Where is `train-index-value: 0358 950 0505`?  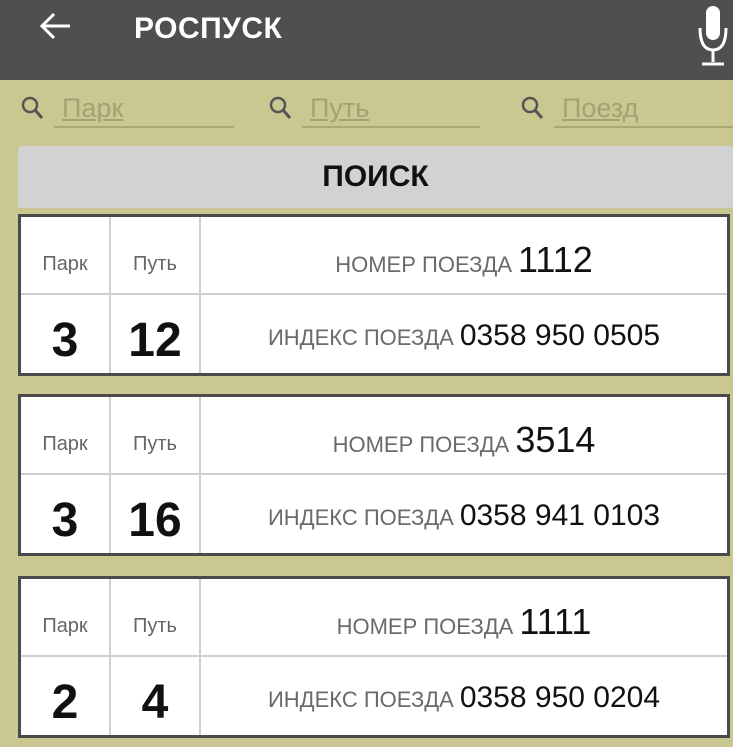
train-index-value: 0358 950 0505 is located at coordinates (560, 335).